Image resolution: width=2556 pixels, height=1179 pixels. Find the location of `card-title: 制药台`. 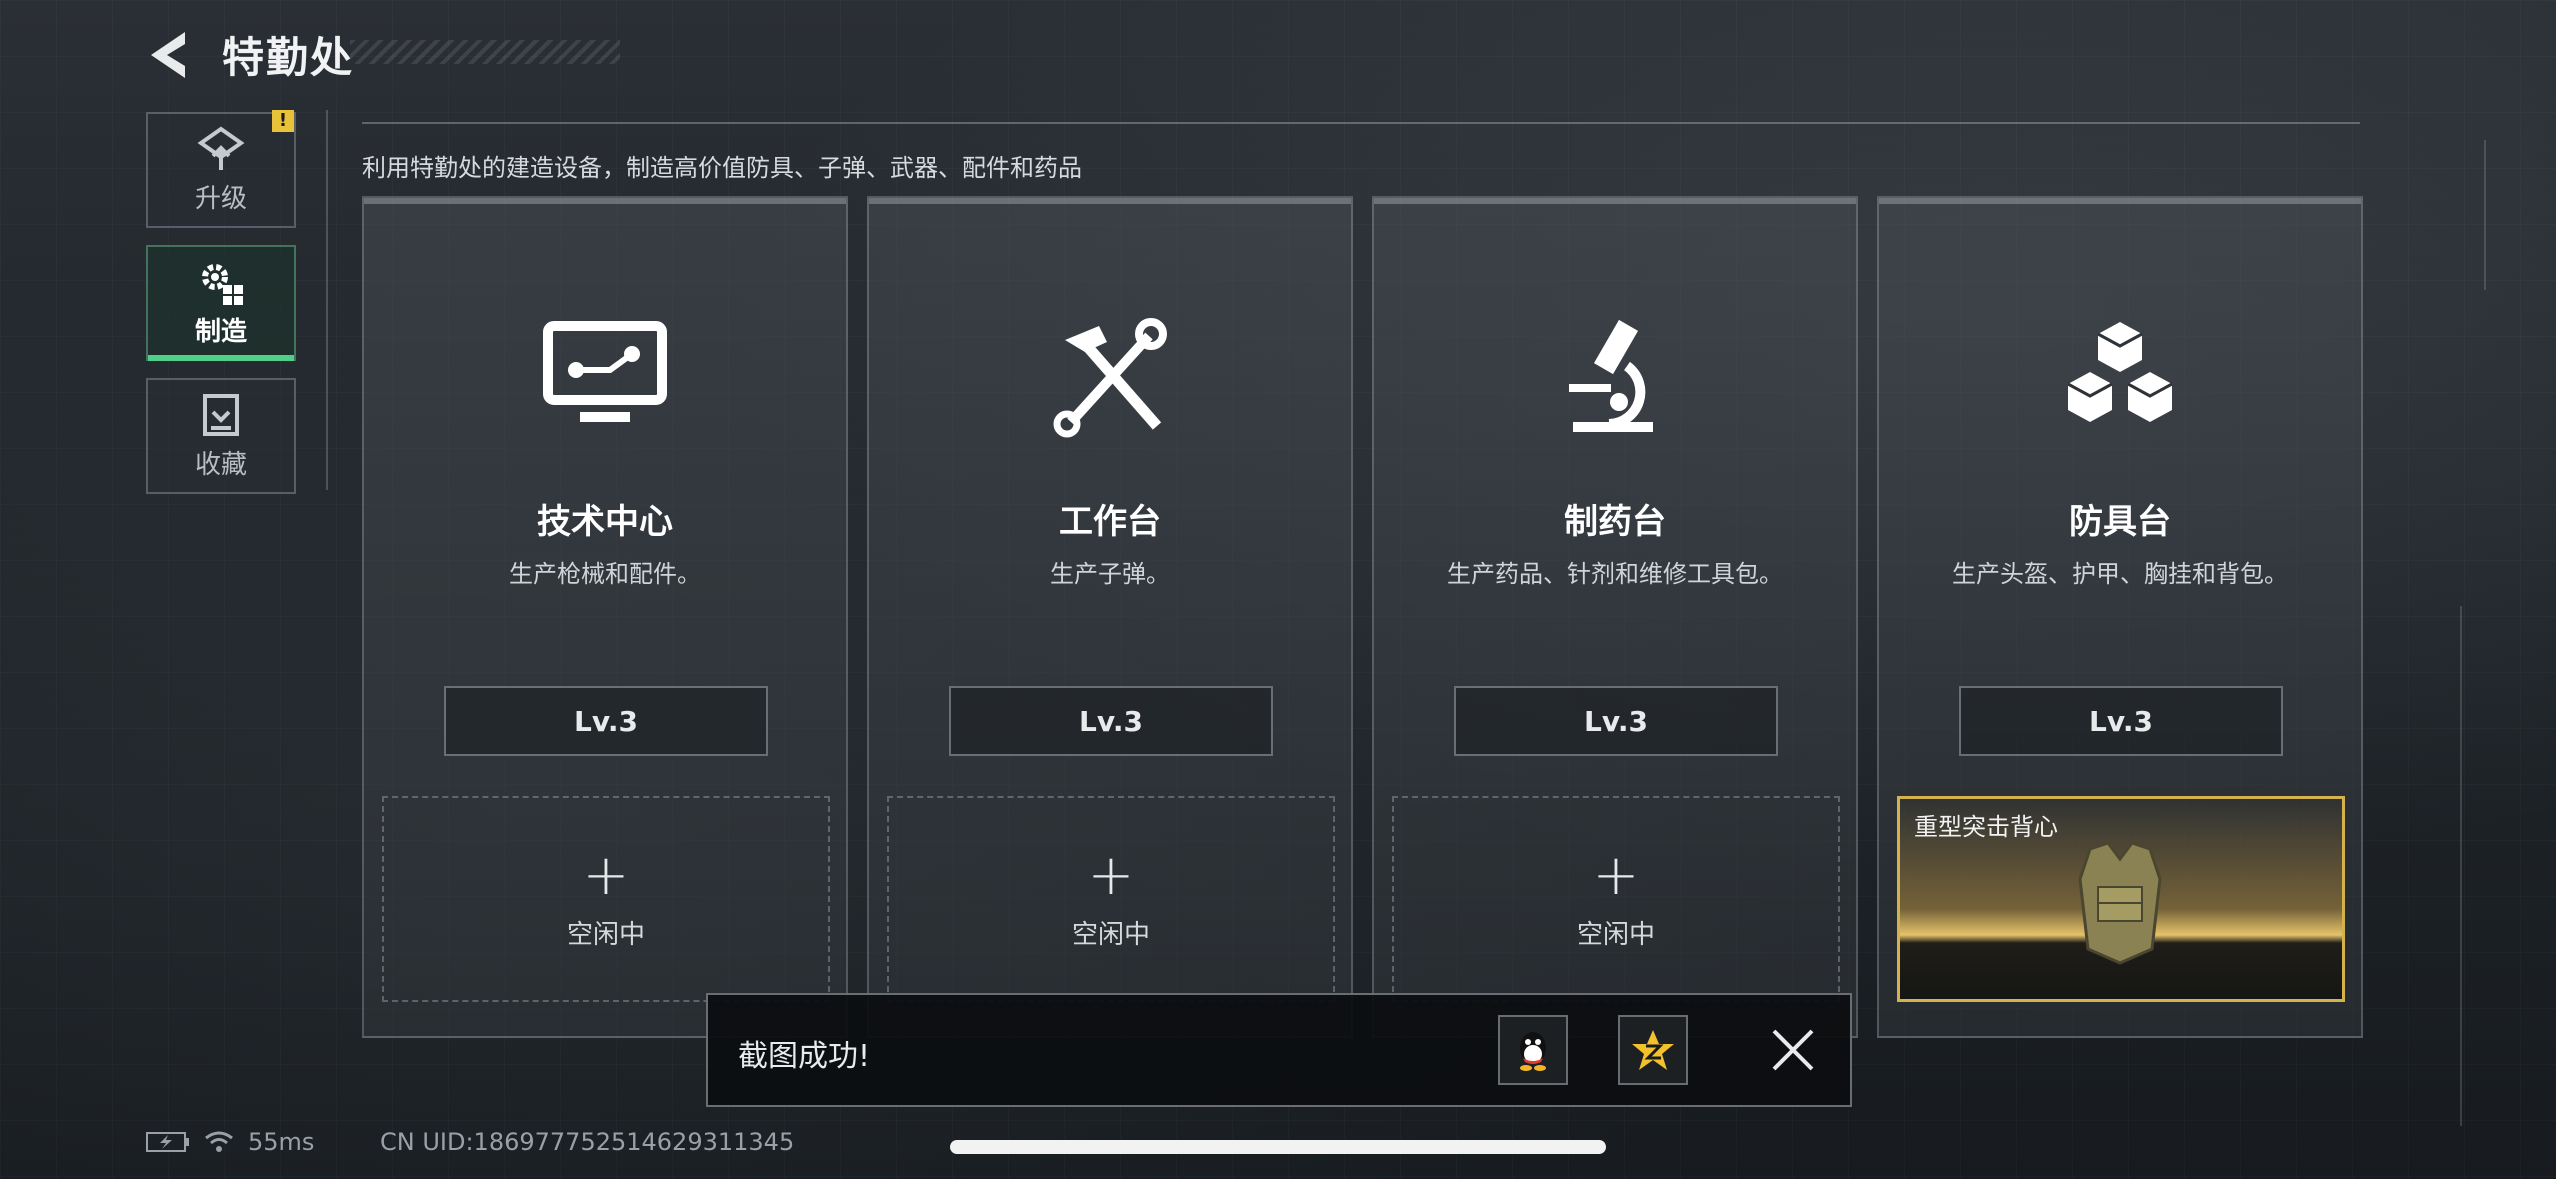

card-title: 制药台 is located at coordinates (1615, 522).